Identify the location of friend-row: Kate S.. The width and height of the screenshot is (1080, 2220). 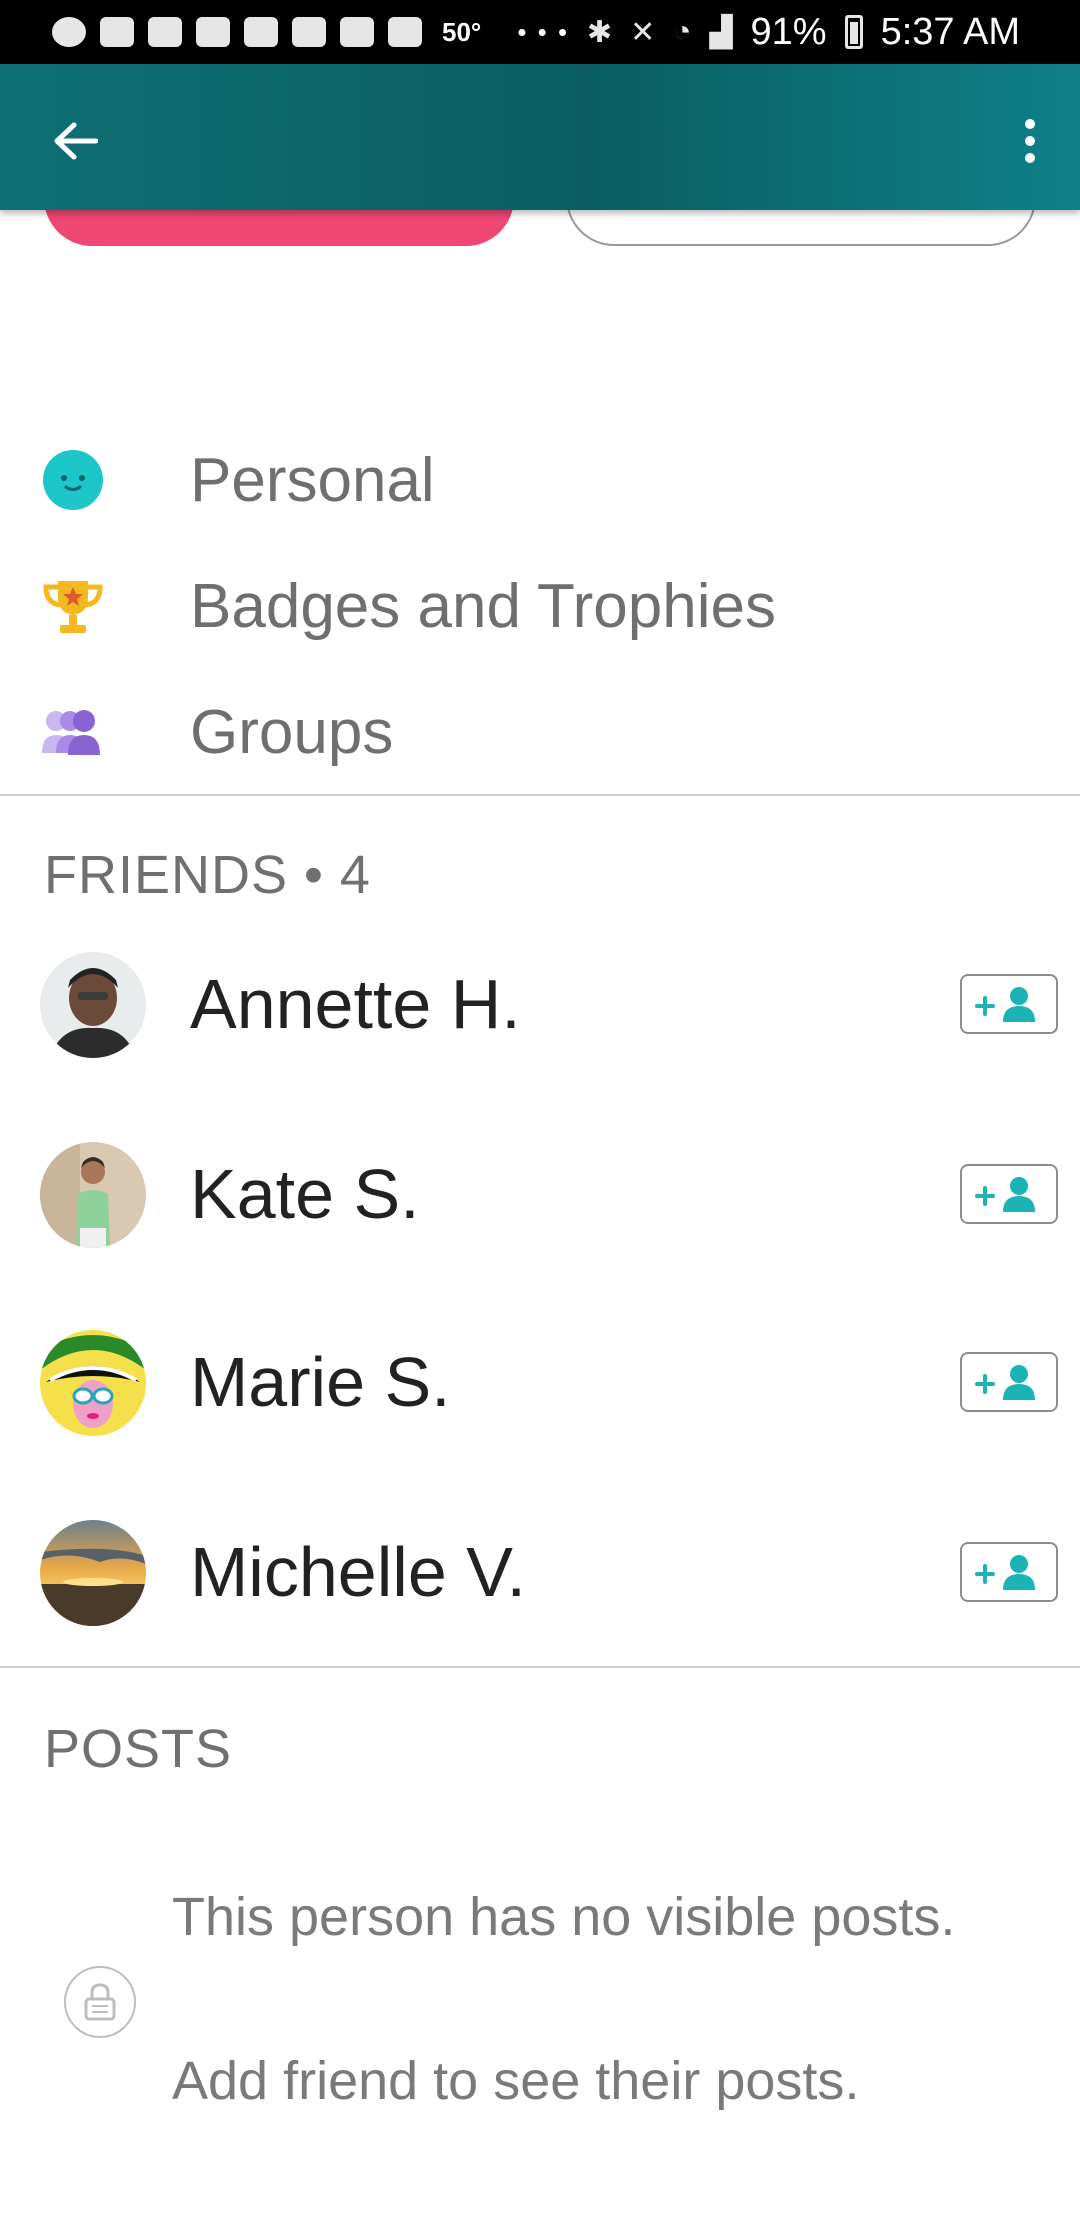
(540, 1195).